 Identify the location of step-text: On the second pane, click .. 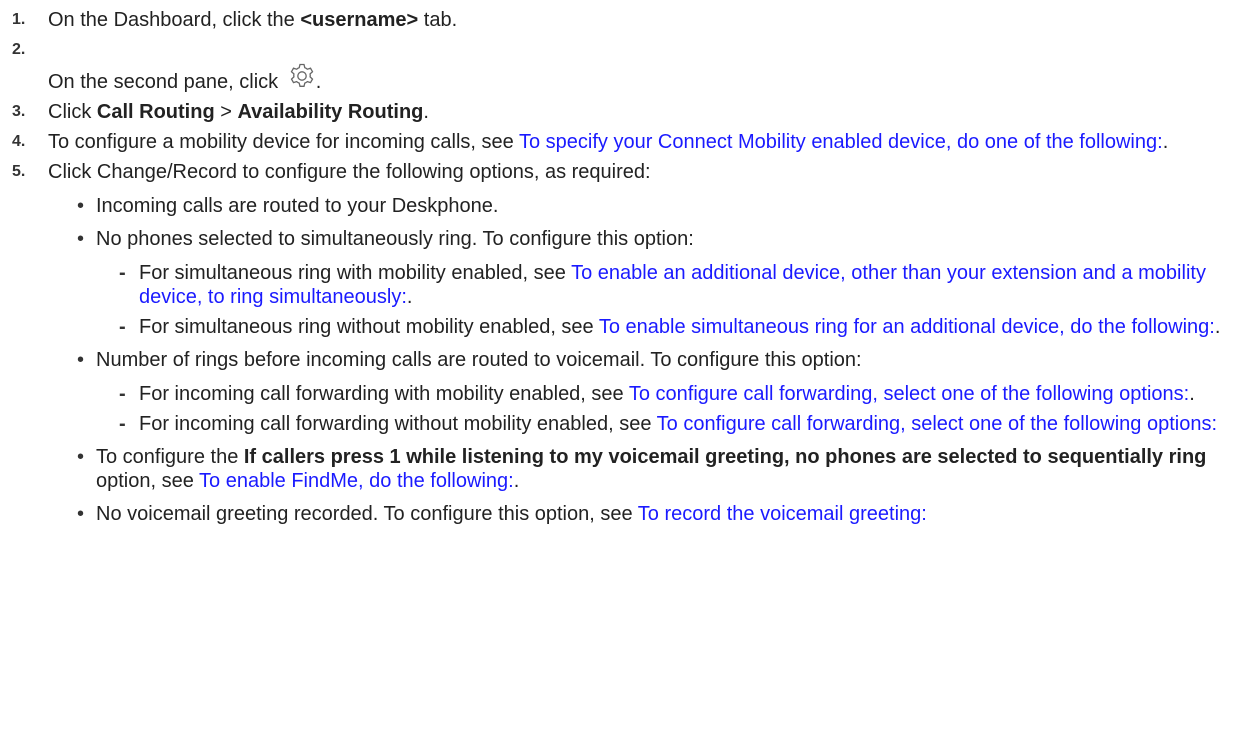
(647, 66).